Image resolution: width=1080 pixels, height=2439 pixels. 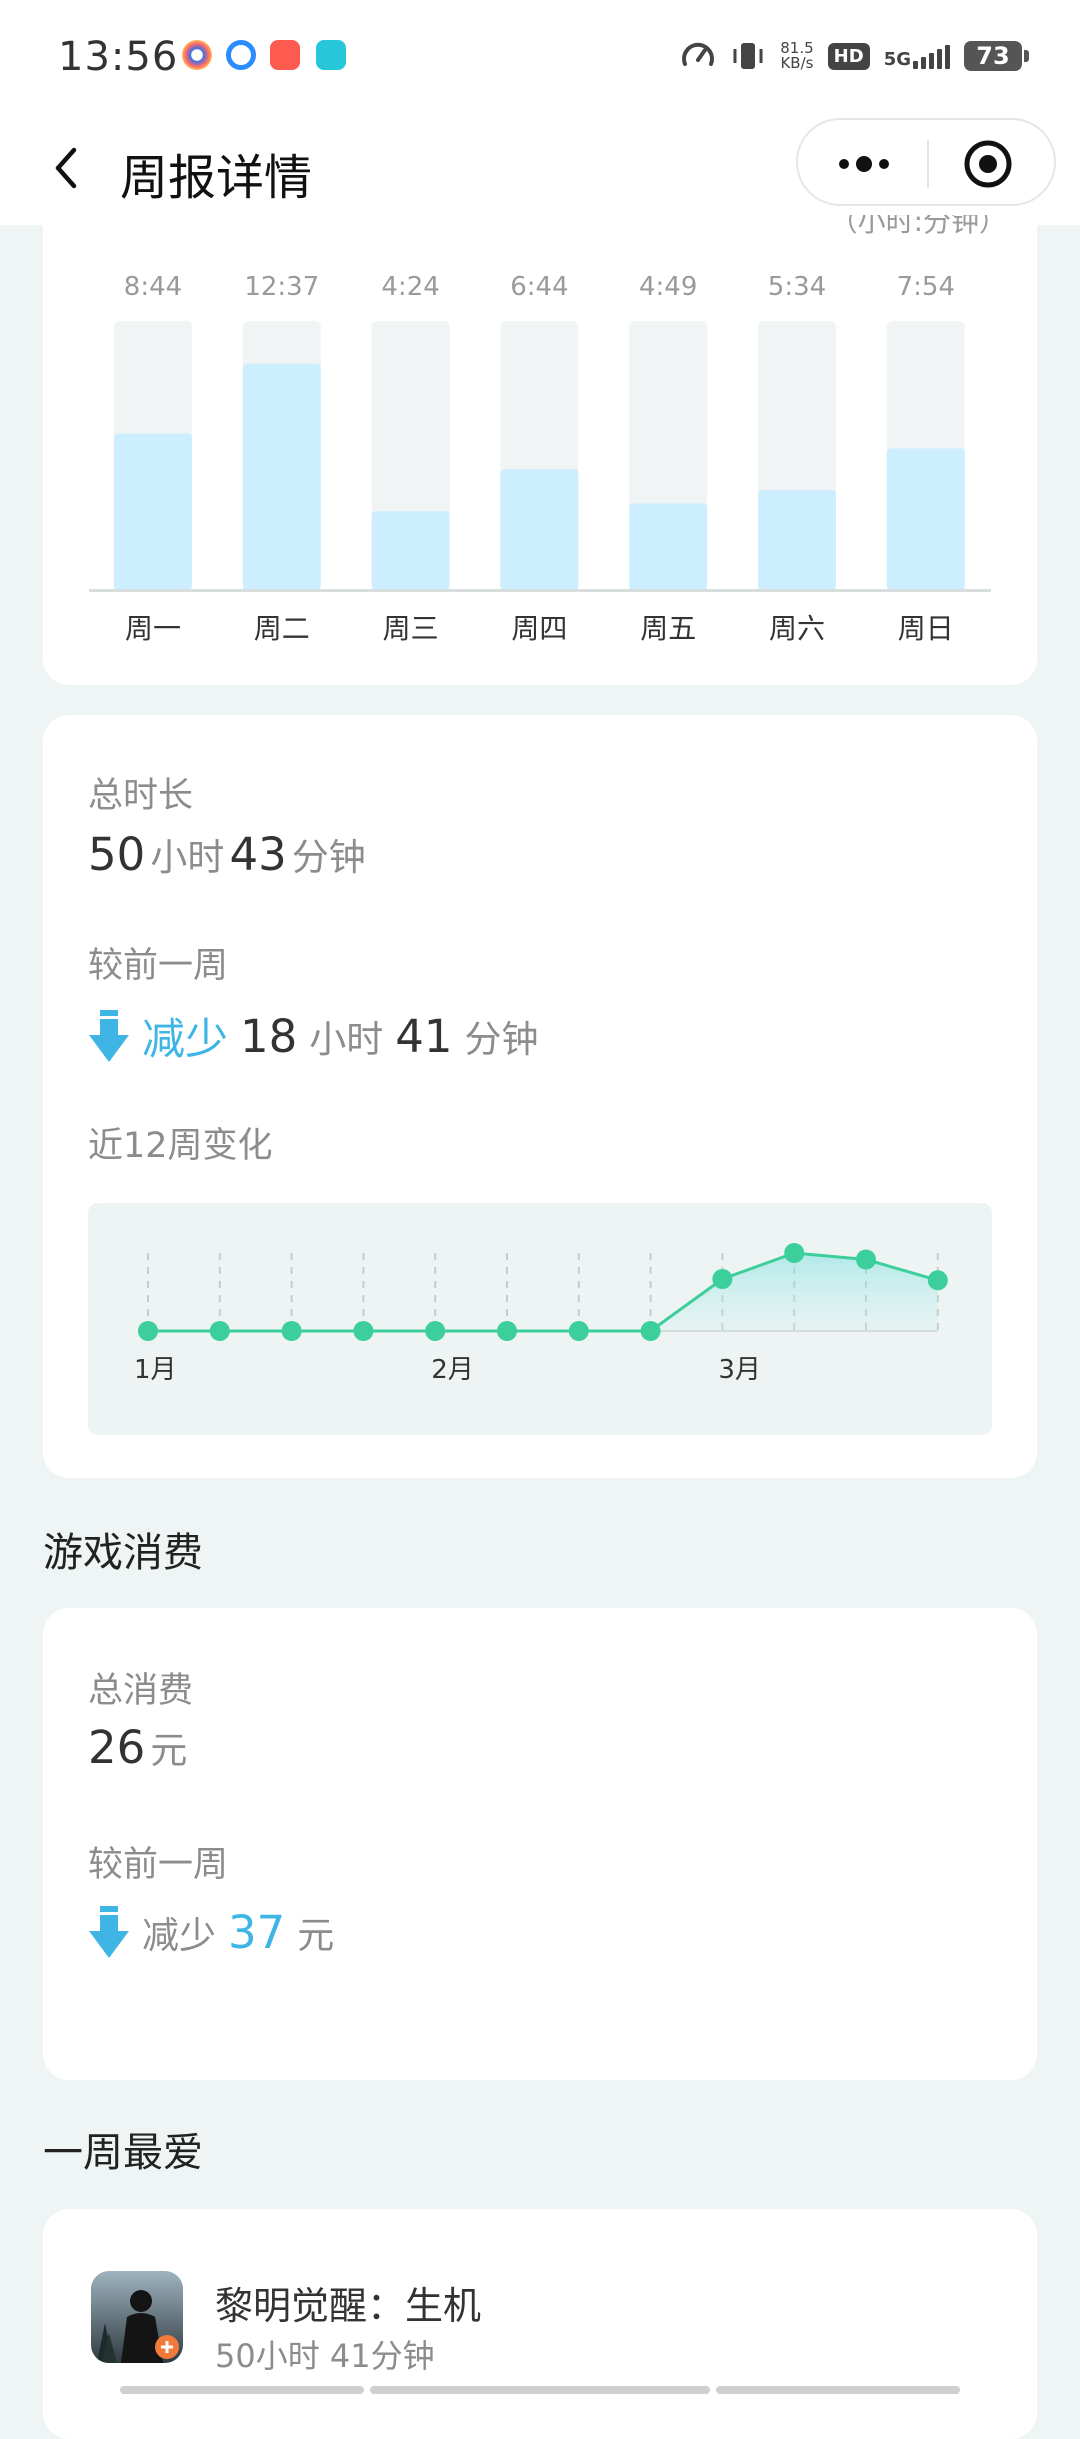 I want to click on capsule-divider, so click(x=928, y=164).